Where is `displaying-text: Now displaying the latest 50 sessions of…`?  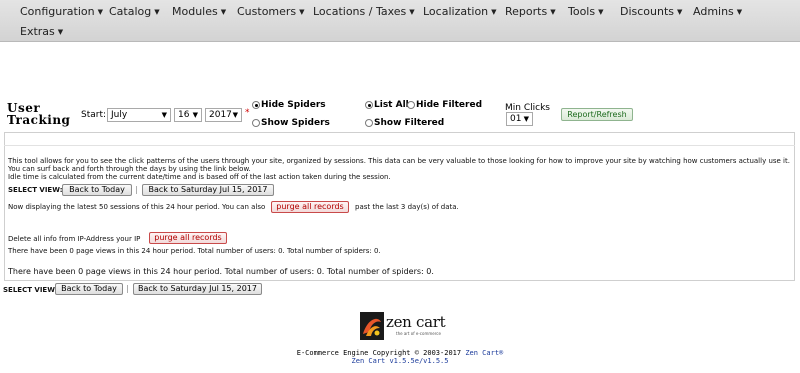 displaying-text: Now displaying the latest 50 sessions of… is located at coordinates (137, 207).